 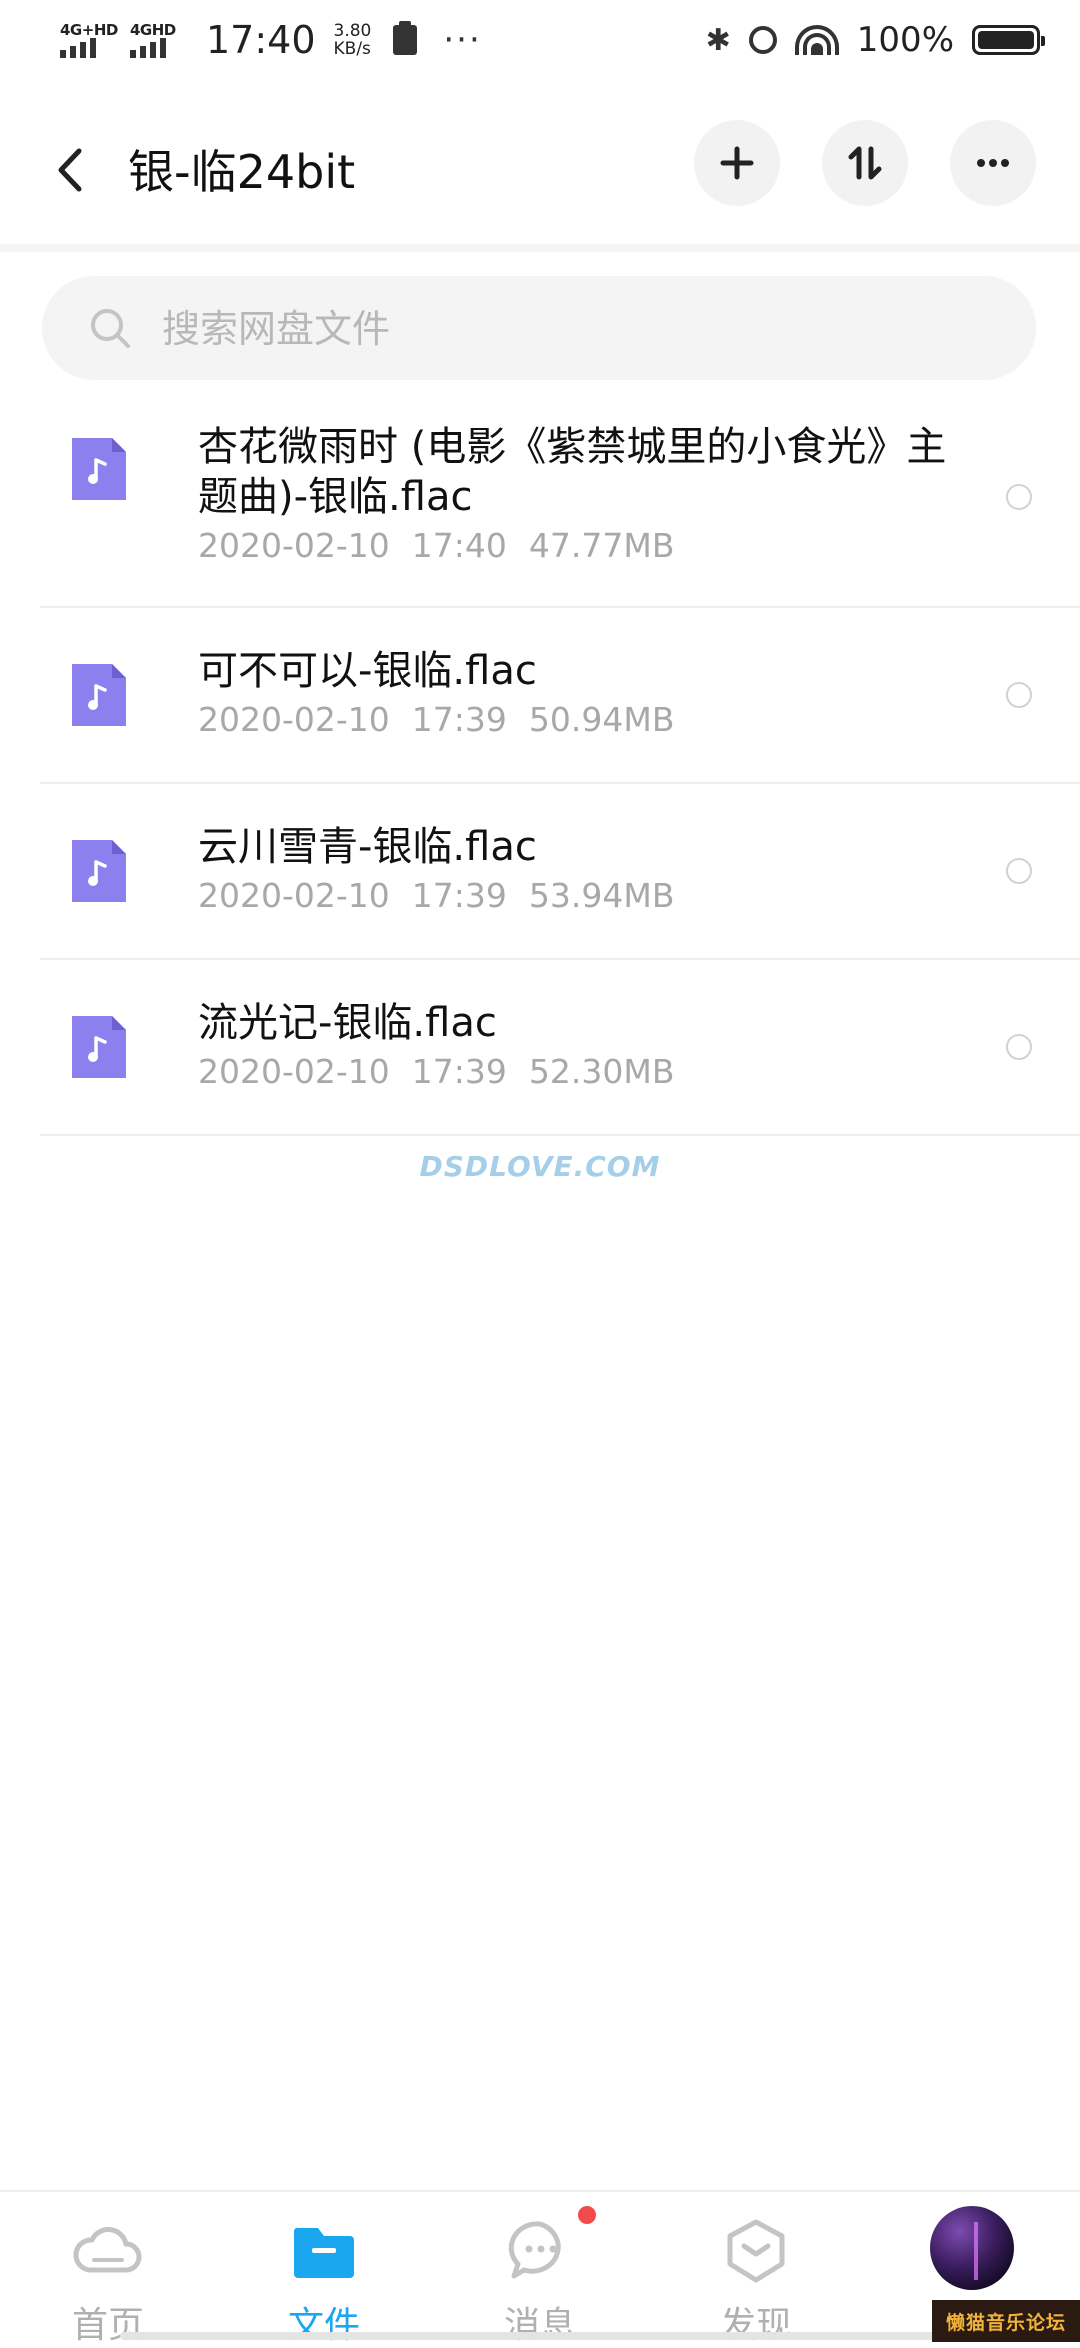 I want to click on home-indicator, so click(x=530, y=2336).